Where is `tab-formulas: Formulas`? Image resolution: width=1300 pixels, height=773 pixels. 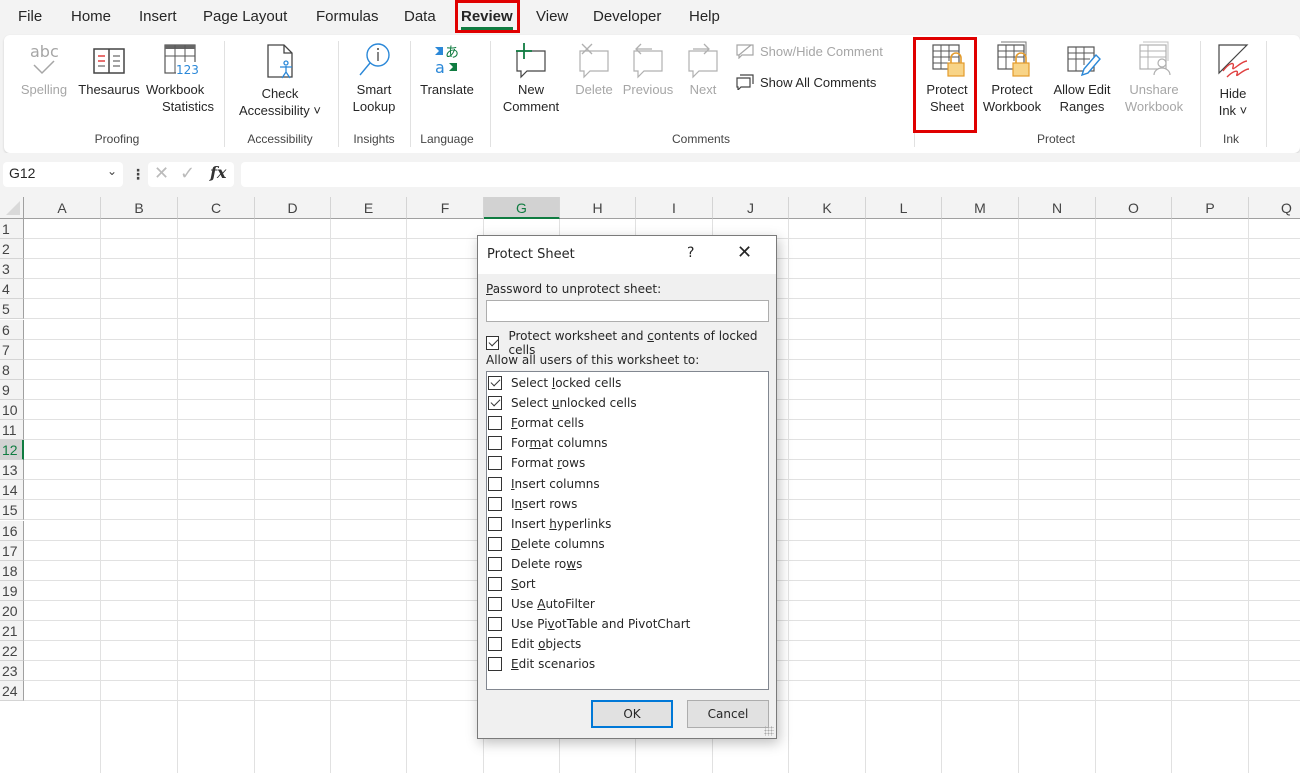 tab-formulas: Formulas is located at coordinates (347, 18).